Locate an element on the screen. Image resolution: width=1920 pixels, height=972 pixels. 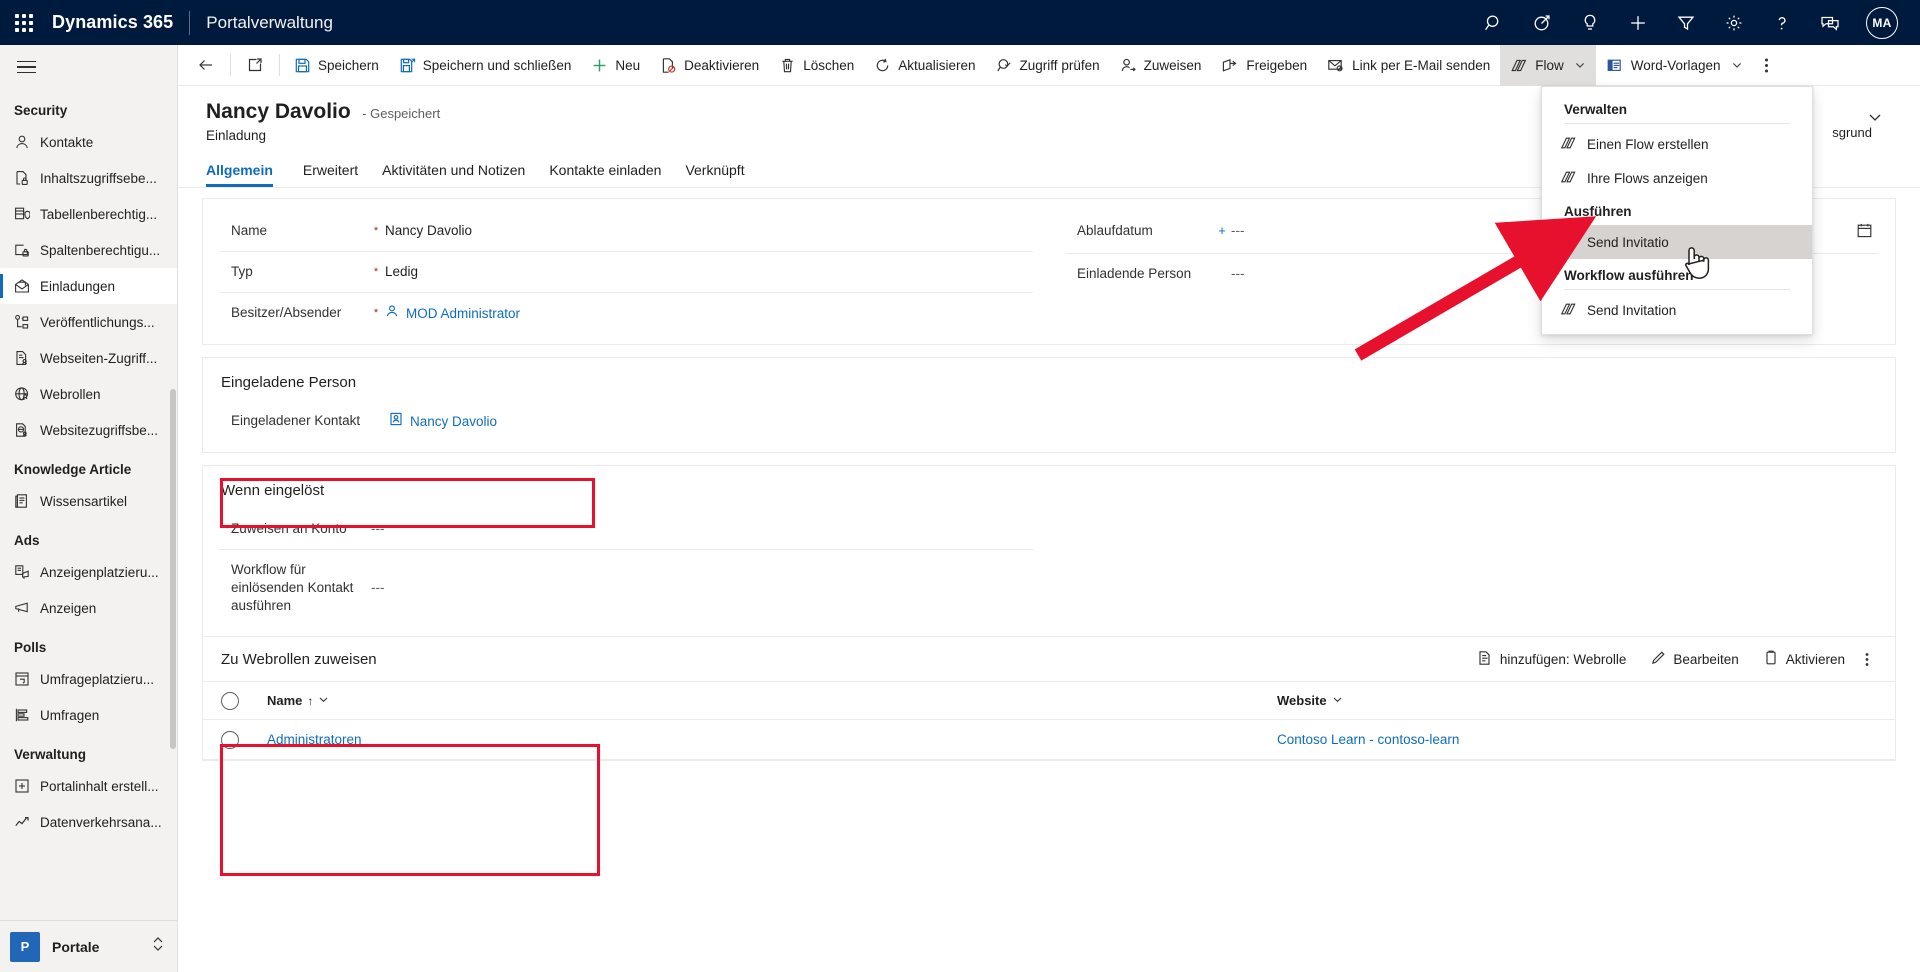
back-arrow-icon is located at coordinates (206, 65).